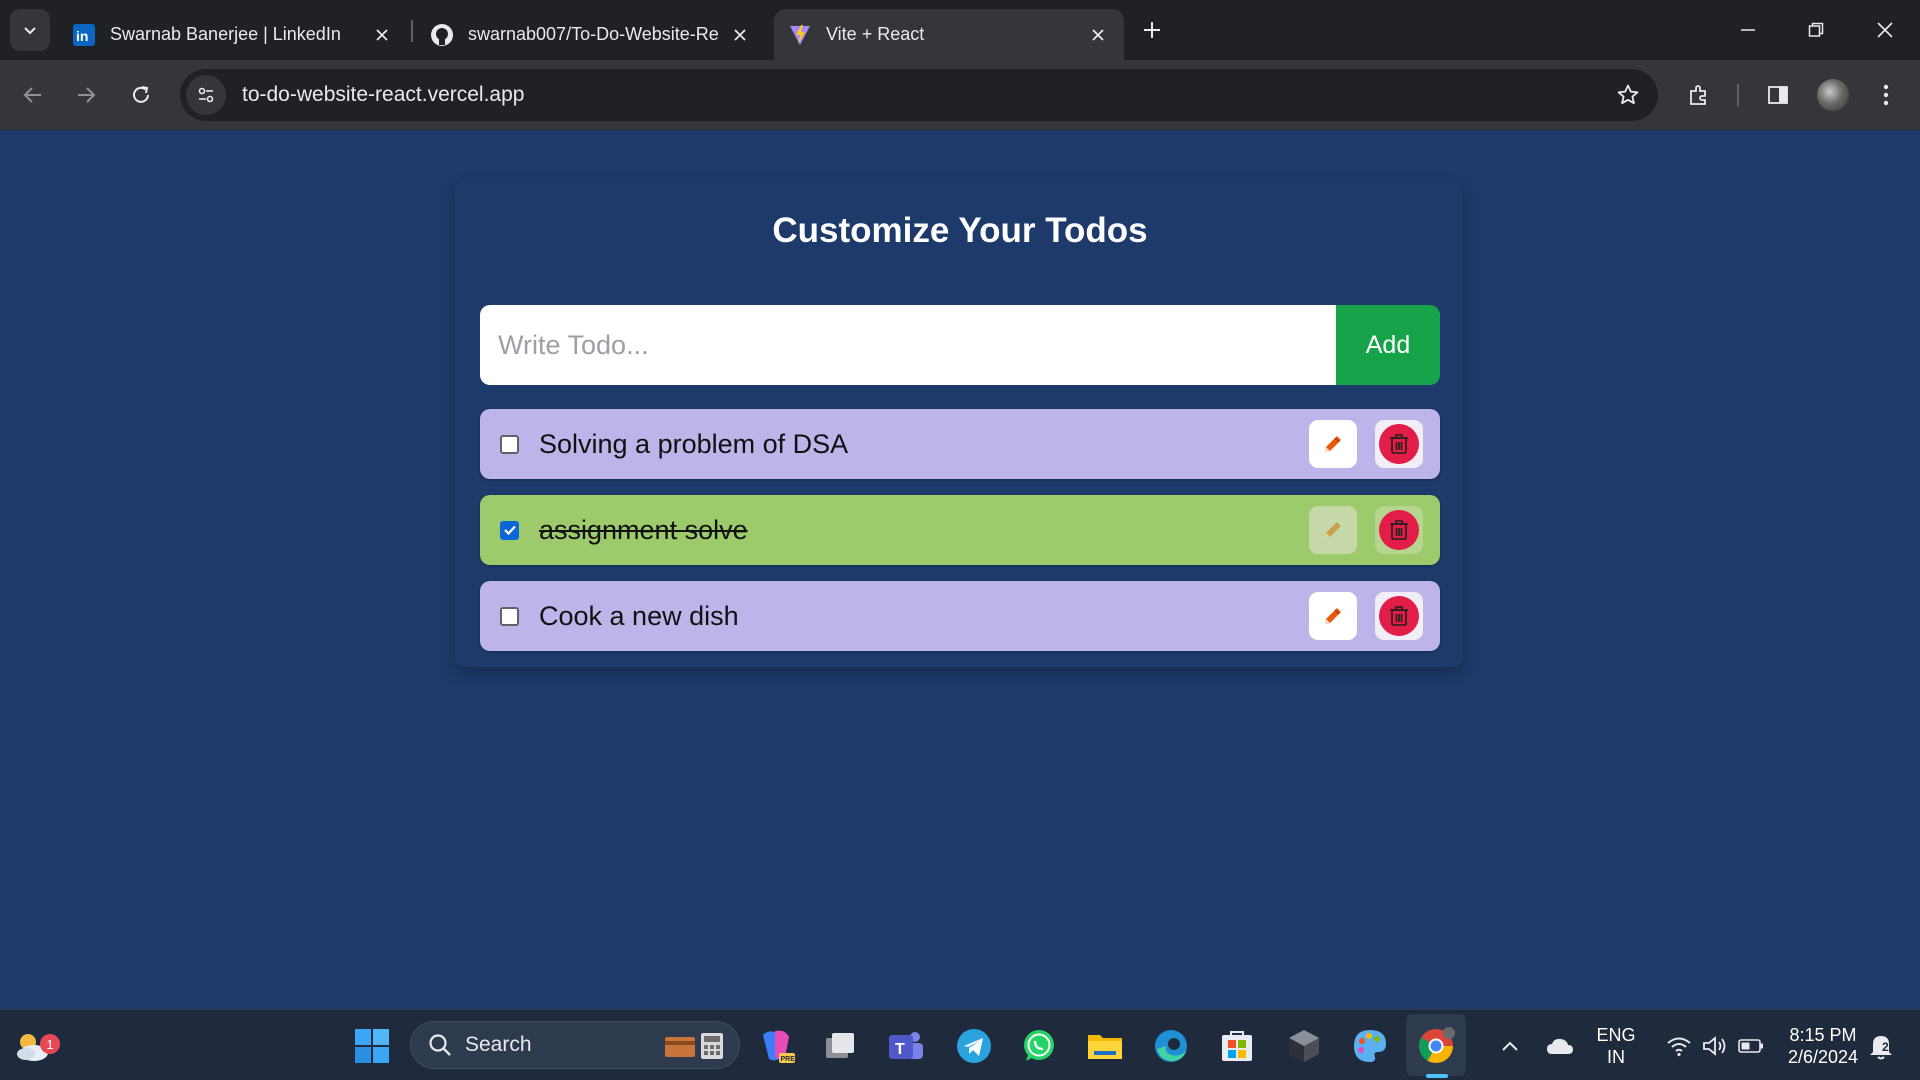 The height and width of the screenshot is (1080, 1920). I want to click on onedrive-button, so click(1560, 1046).